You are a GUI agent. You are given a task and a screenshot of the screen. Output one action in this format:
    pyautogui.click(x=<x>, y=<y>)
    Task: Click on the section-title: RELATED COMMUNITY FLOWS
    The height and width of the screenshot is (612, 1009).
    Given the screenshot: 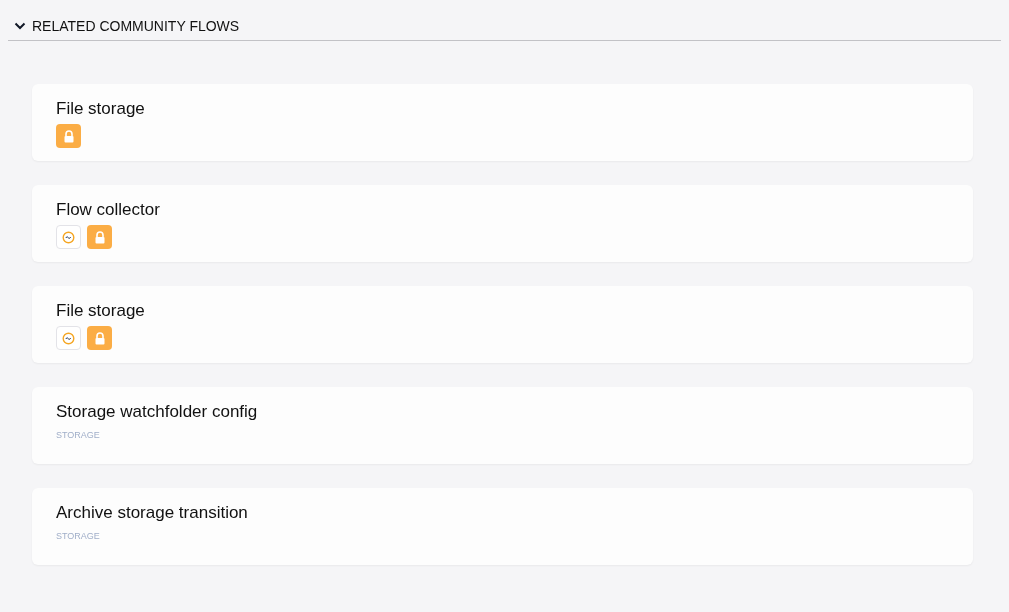 What is the action you would take?
    pyautogui.click(x=136, y=26)
    